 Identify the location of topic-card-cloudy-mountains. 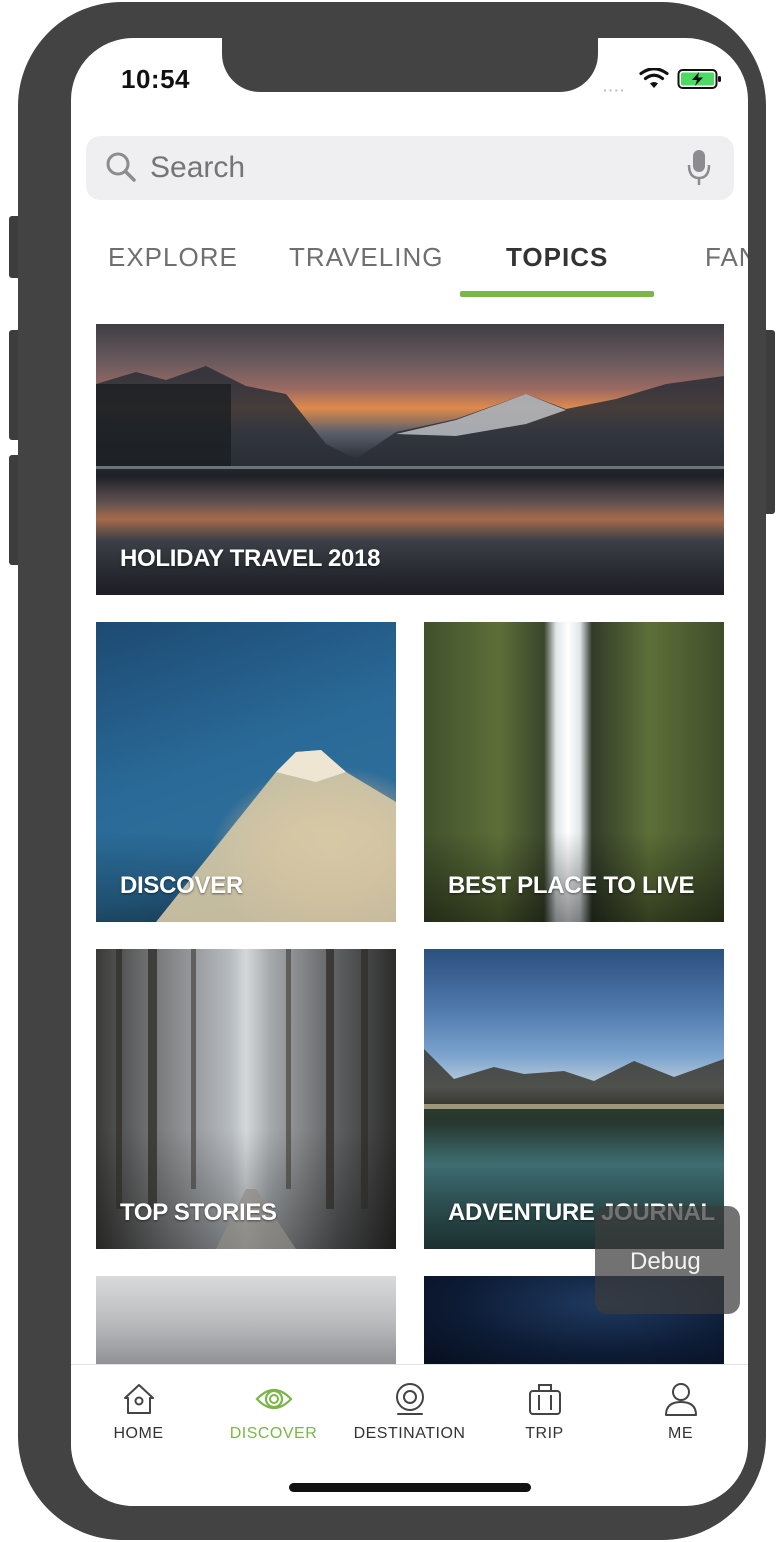
(246, 1321).